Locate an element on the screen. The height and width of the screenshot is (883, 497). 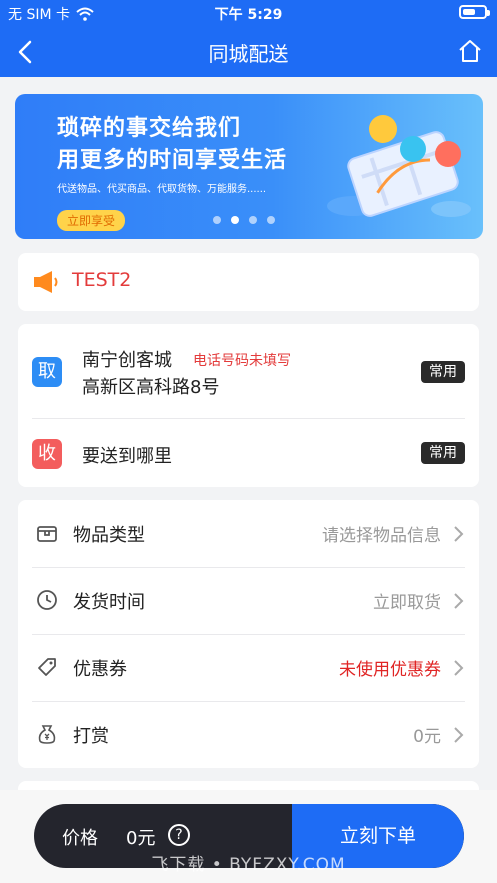
option-value: 立即取货 is located at coordinates (407, 603).